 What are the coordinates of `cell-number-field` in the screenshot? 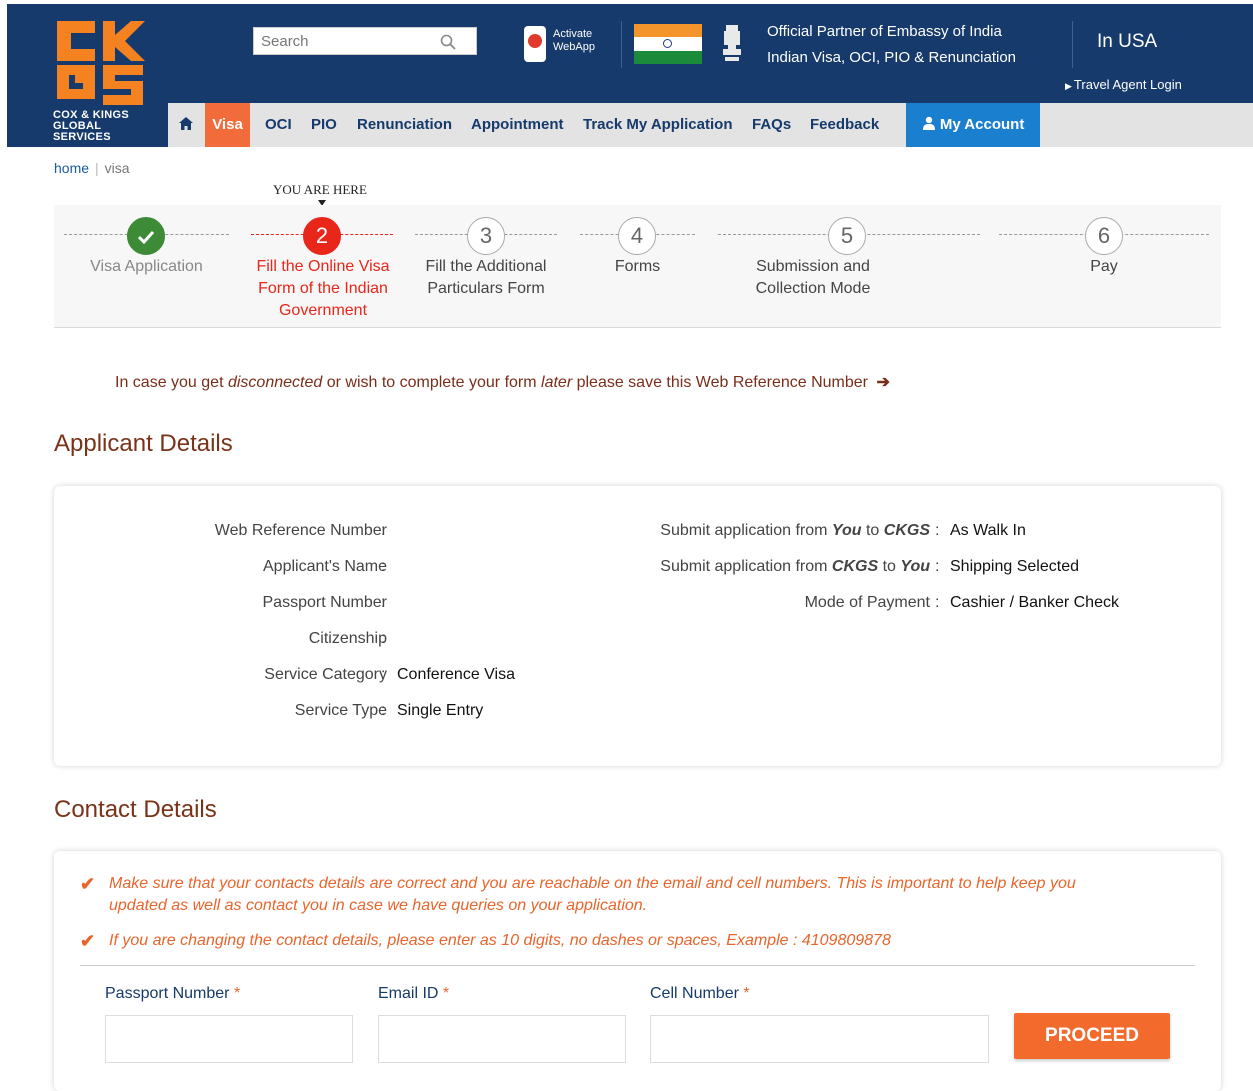 It's located at (819, 1039).